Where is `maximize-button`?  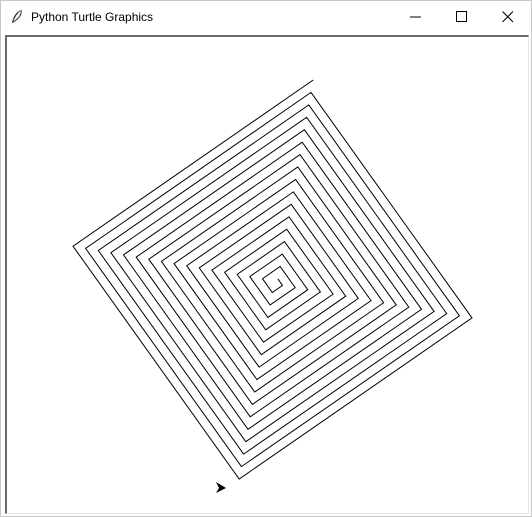 maximize-button is located at coordinates (462, 17).